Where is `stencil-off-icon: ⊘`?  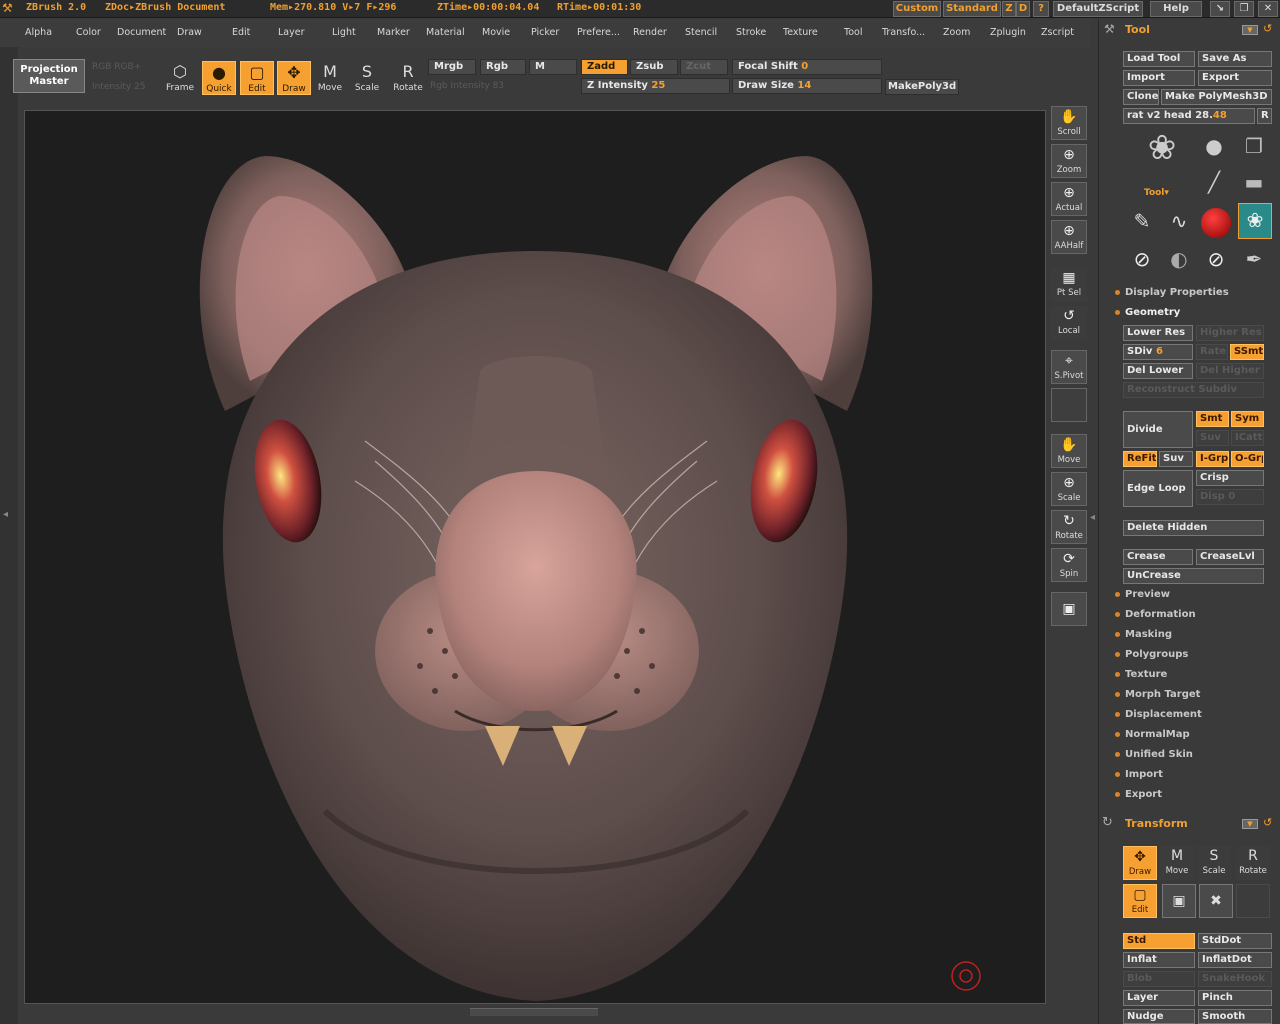
stencil-off-icon: ⊘ is located at coordinates (1216, 259).